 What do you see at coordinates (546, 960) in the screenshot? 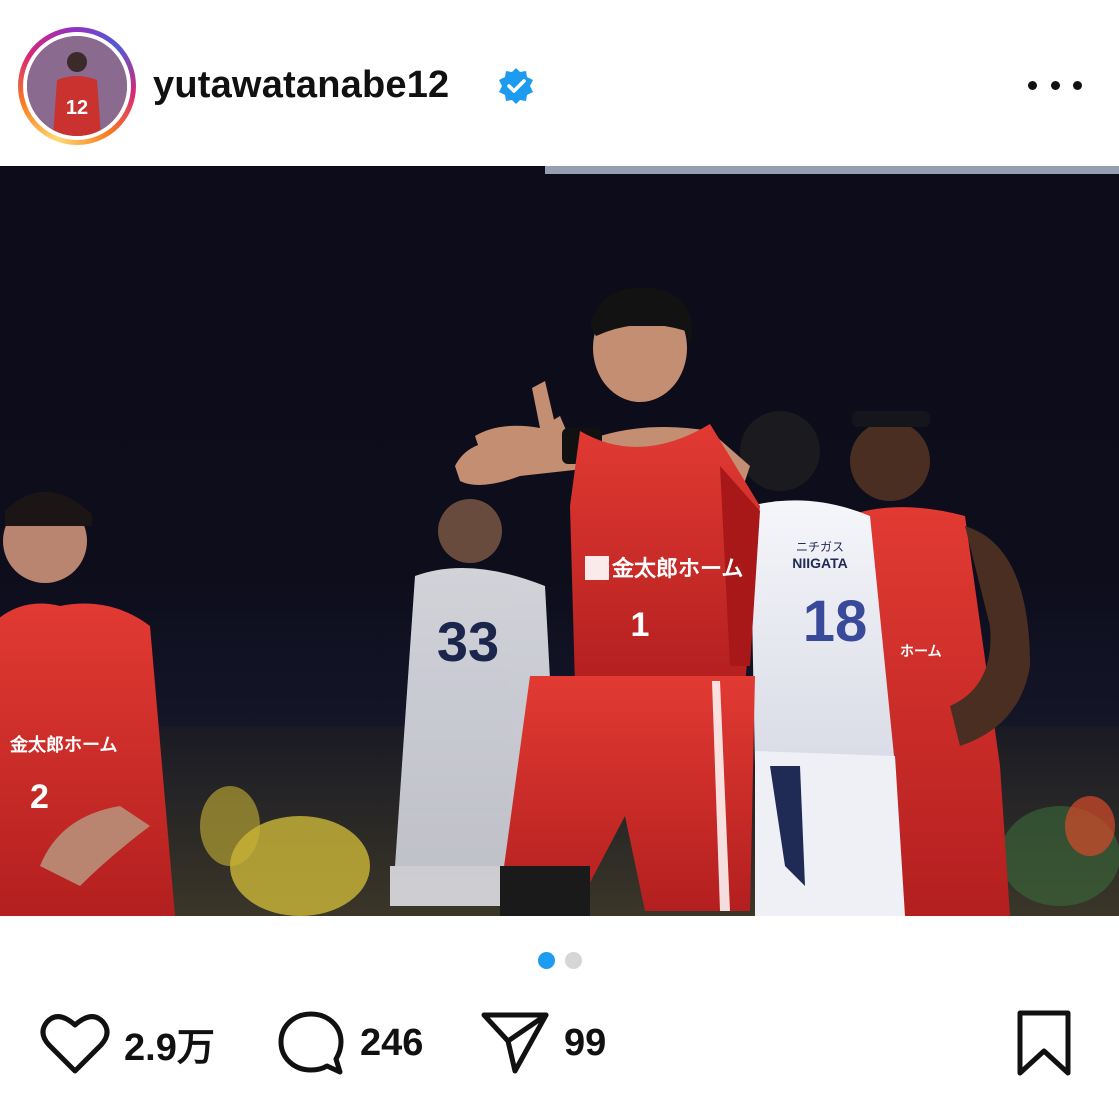
I see `carousel-dot-active` at bounding box center [546, 960].